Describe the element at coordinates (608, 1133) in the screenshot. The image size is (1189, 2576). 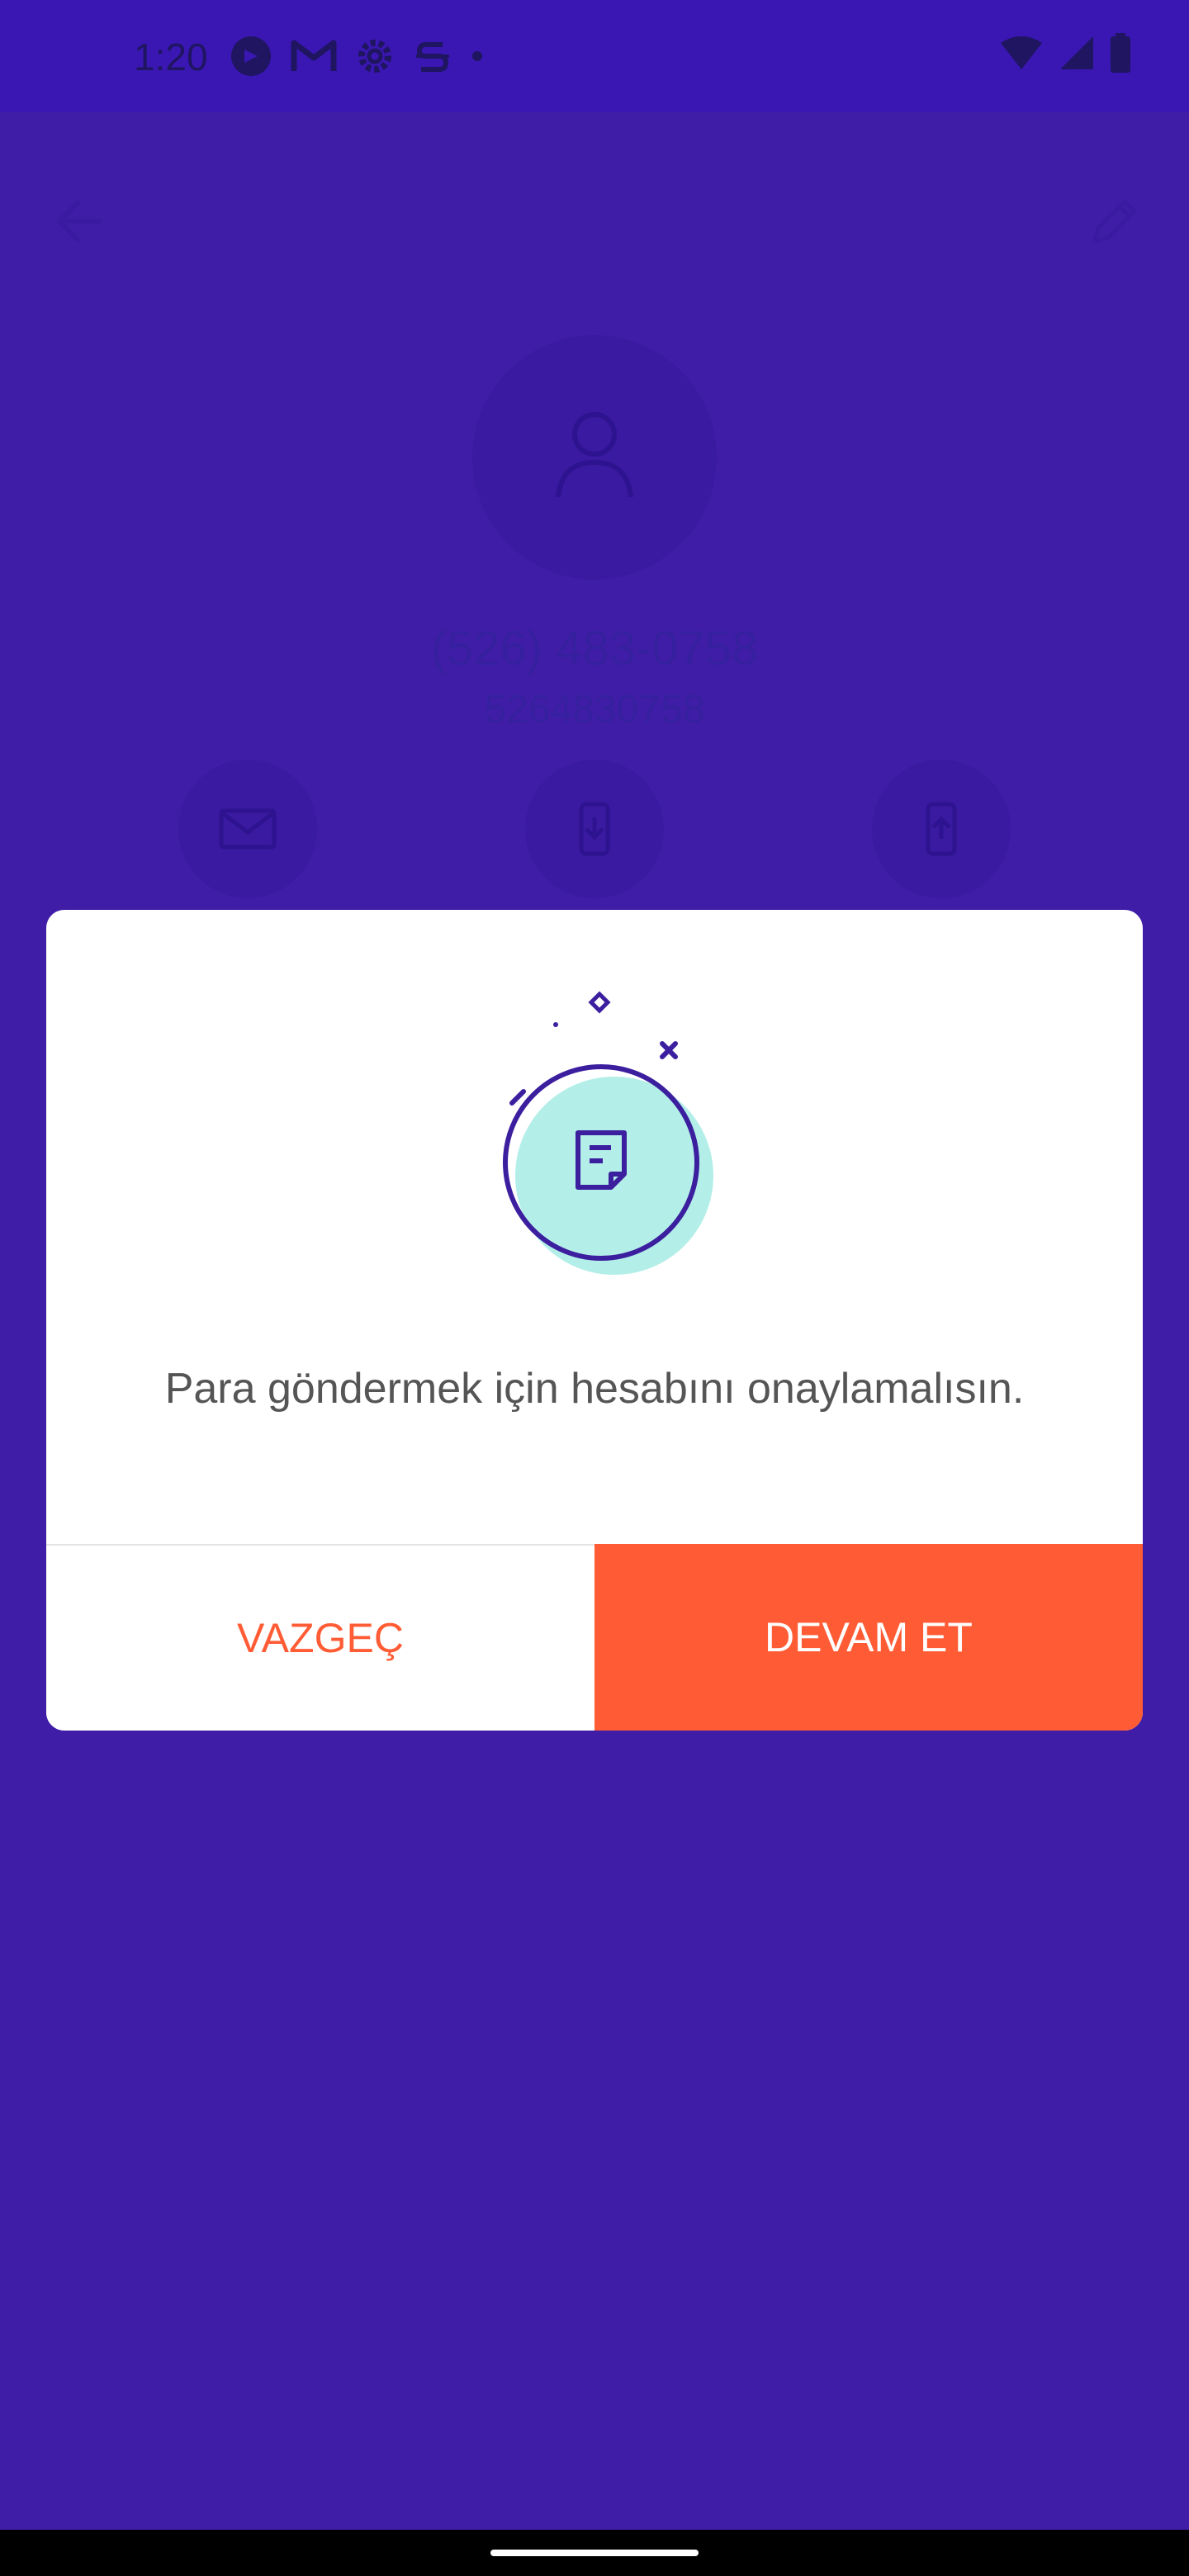
I see `document-verification-illustration` at that location.